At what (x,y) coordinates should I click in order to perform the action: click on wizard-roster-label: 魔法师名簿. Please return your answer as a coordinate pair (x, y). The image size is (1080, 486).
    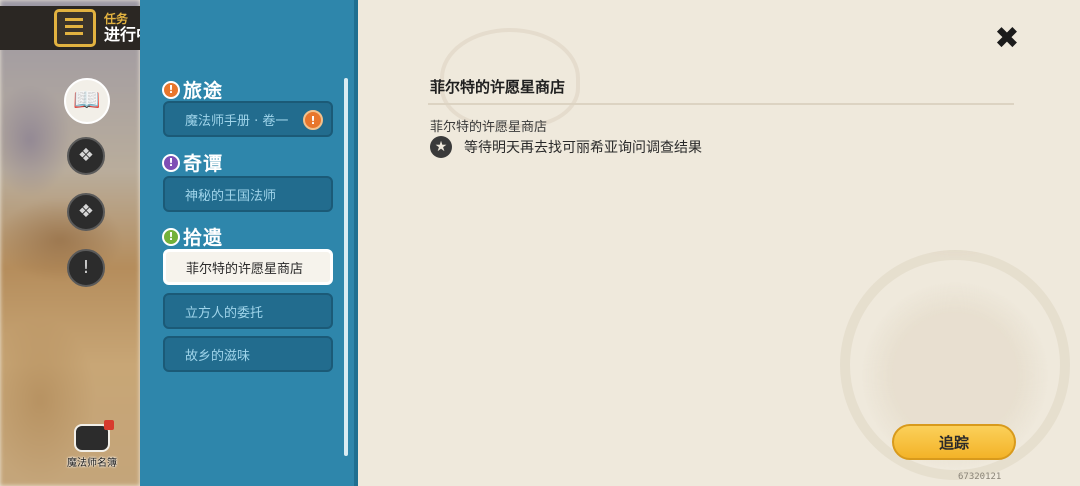
    Looking at the image, I should click on (92, 463).